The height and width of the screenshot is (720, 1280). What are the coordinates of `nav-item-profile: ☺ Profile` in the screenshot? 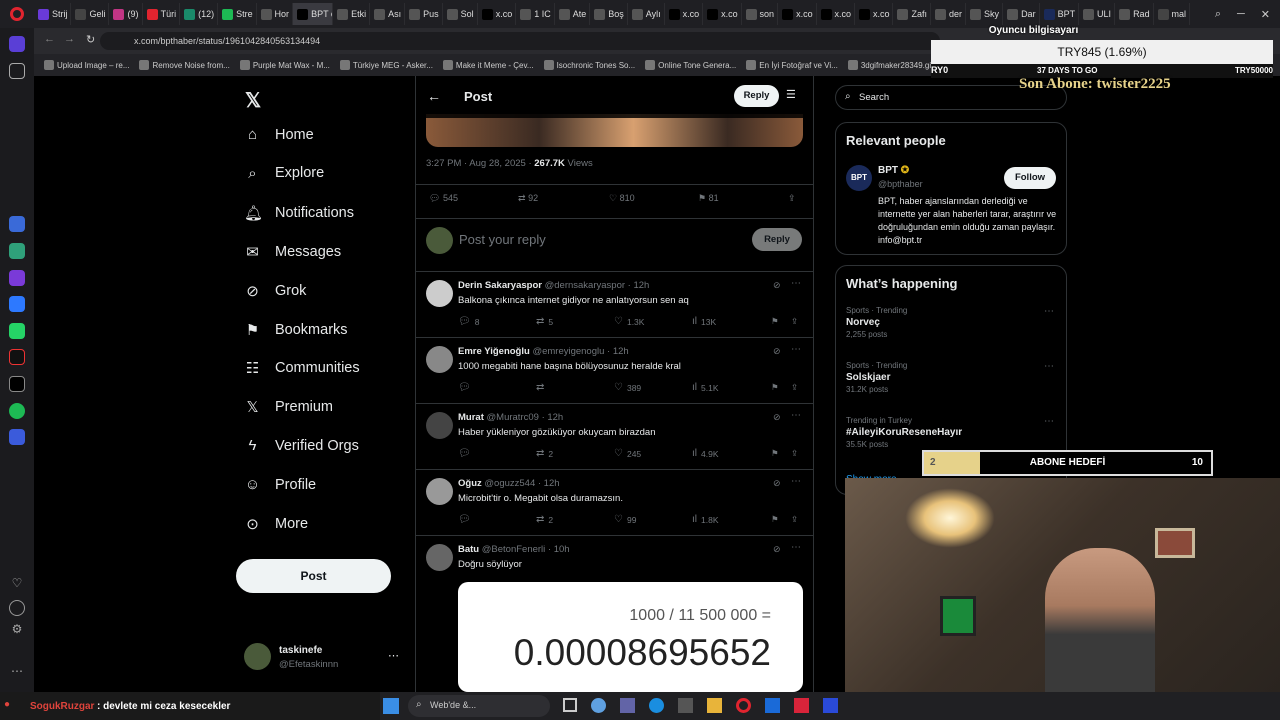 It's located at (280, 484).